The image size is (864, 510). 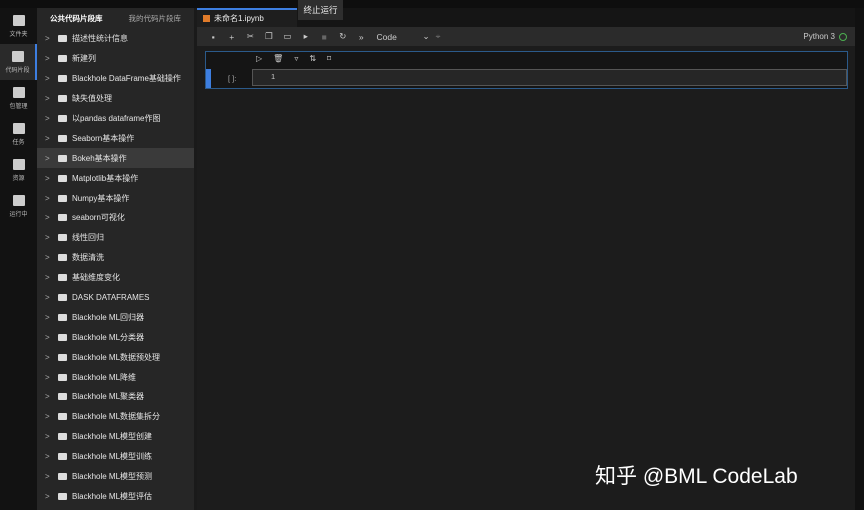 What do you see at coordinates (18, 214) in the screenshot?
I see `nav-label: 运行中` at bounding box center [18, 214].